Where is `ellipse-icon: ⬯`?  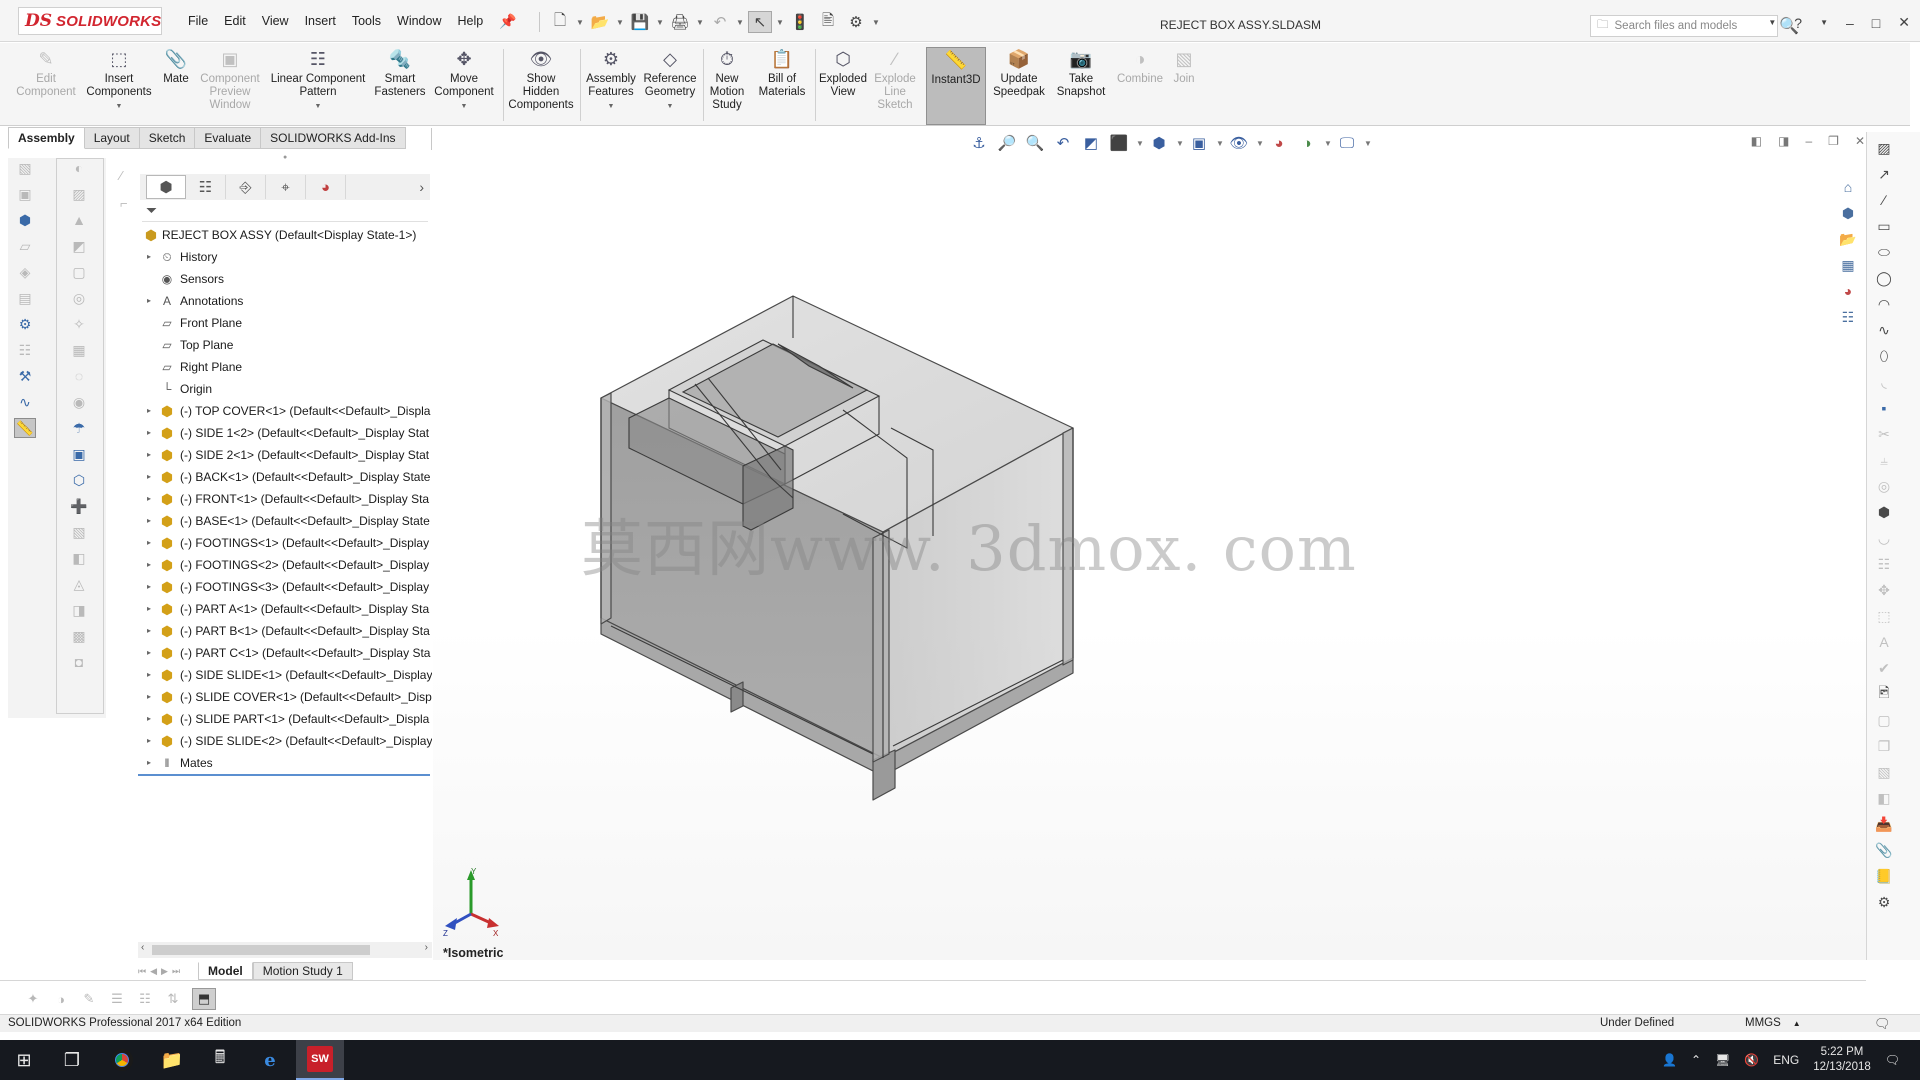 ellipse-icon: ⬯ is located at coordinates (1884, 356).